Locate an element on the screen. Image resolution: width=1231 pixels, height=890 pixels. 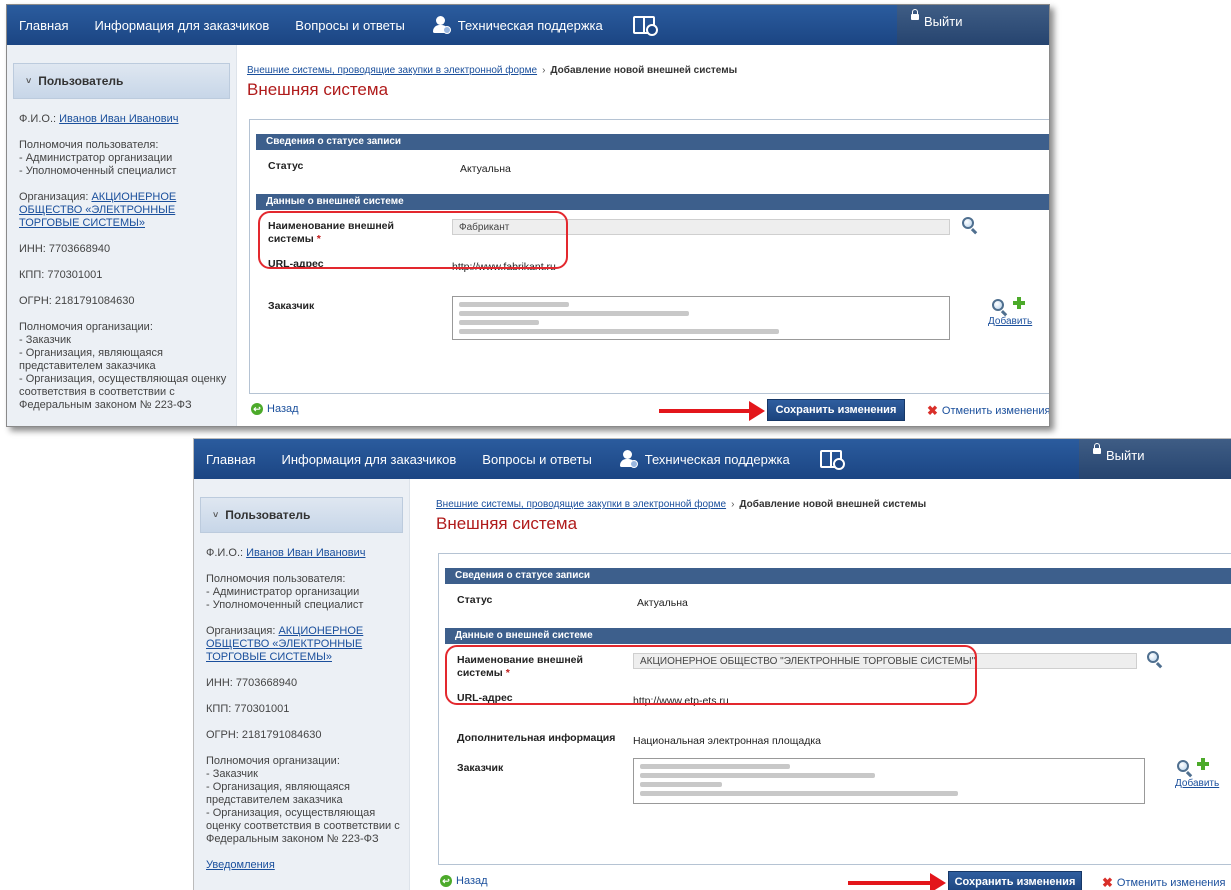
user-power: - Администратор организации is located at coordinates (283, 592).